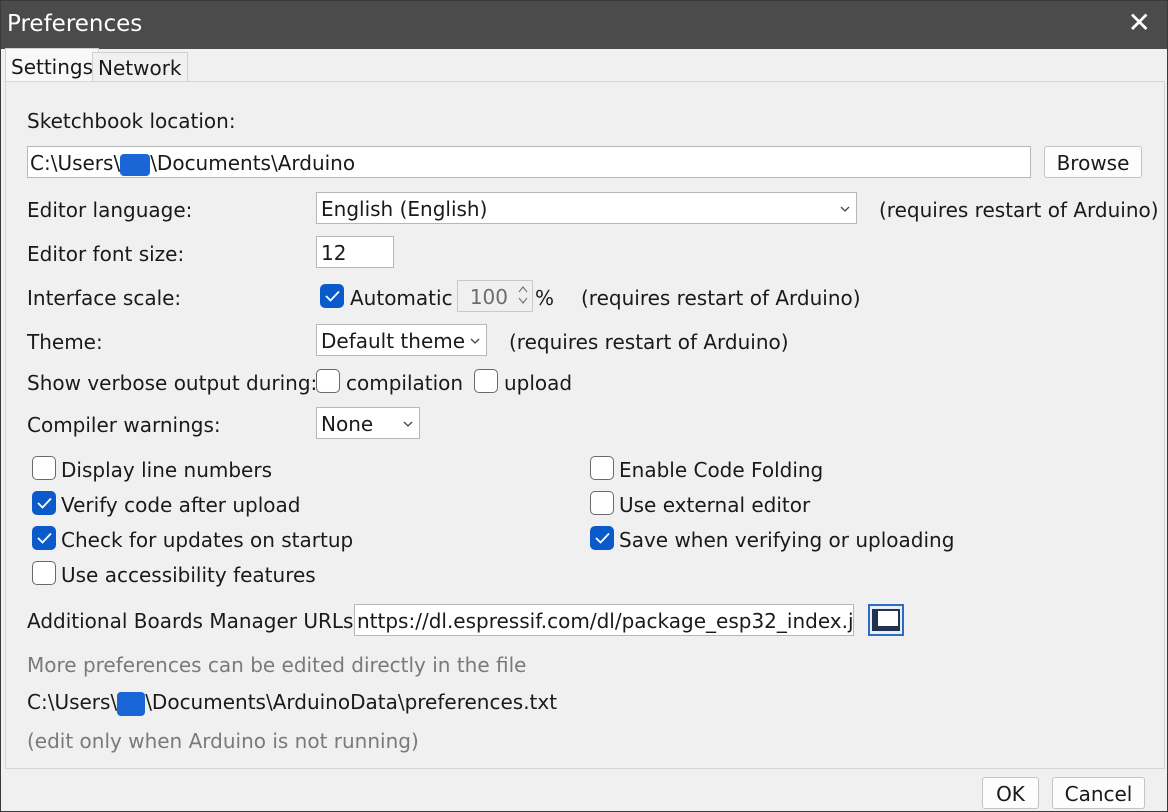 The image size is (1168, 812). What do you see at coordinates (44, 468) in the screenshot?
I see `display-line-numbers-checkbox` at bounding box center [44, 468].